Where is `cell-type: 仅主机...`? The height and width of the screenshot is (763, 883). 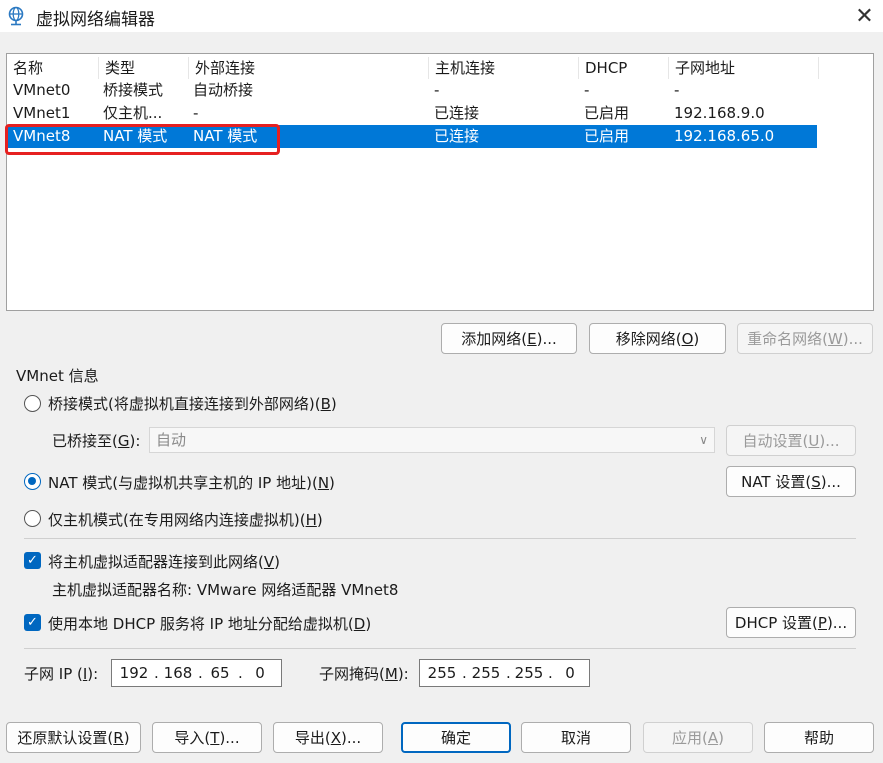
cell-type: 仅主机... is located at coordinates (133, 113).